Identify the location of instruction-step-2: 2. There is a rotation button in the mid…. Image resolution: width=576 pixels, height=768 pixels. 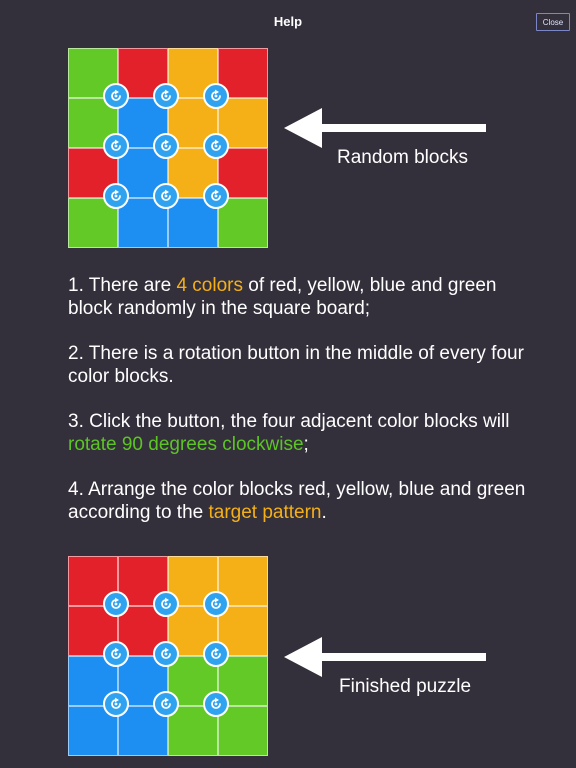
(303, 365).